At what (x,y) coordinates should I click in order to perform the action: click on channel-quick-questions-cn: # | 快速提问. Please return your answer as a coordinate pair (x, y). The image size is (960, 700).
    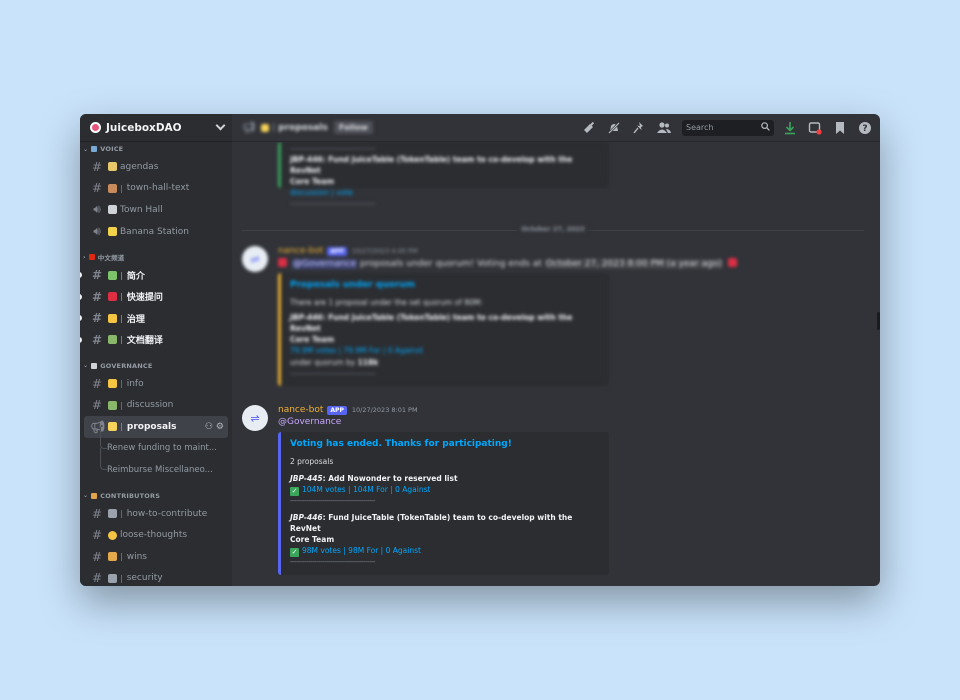
    Looking at the image, I should click on (154, 297).